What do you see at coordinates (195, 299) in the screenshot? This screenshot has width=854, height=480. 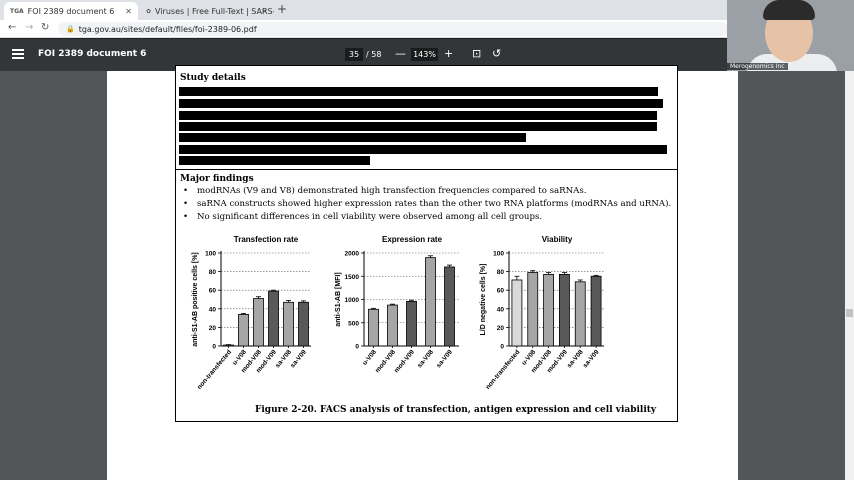 I see `y-axis-label: anti-S1-AB positive cells [%]` at bounding box center [195, 299].